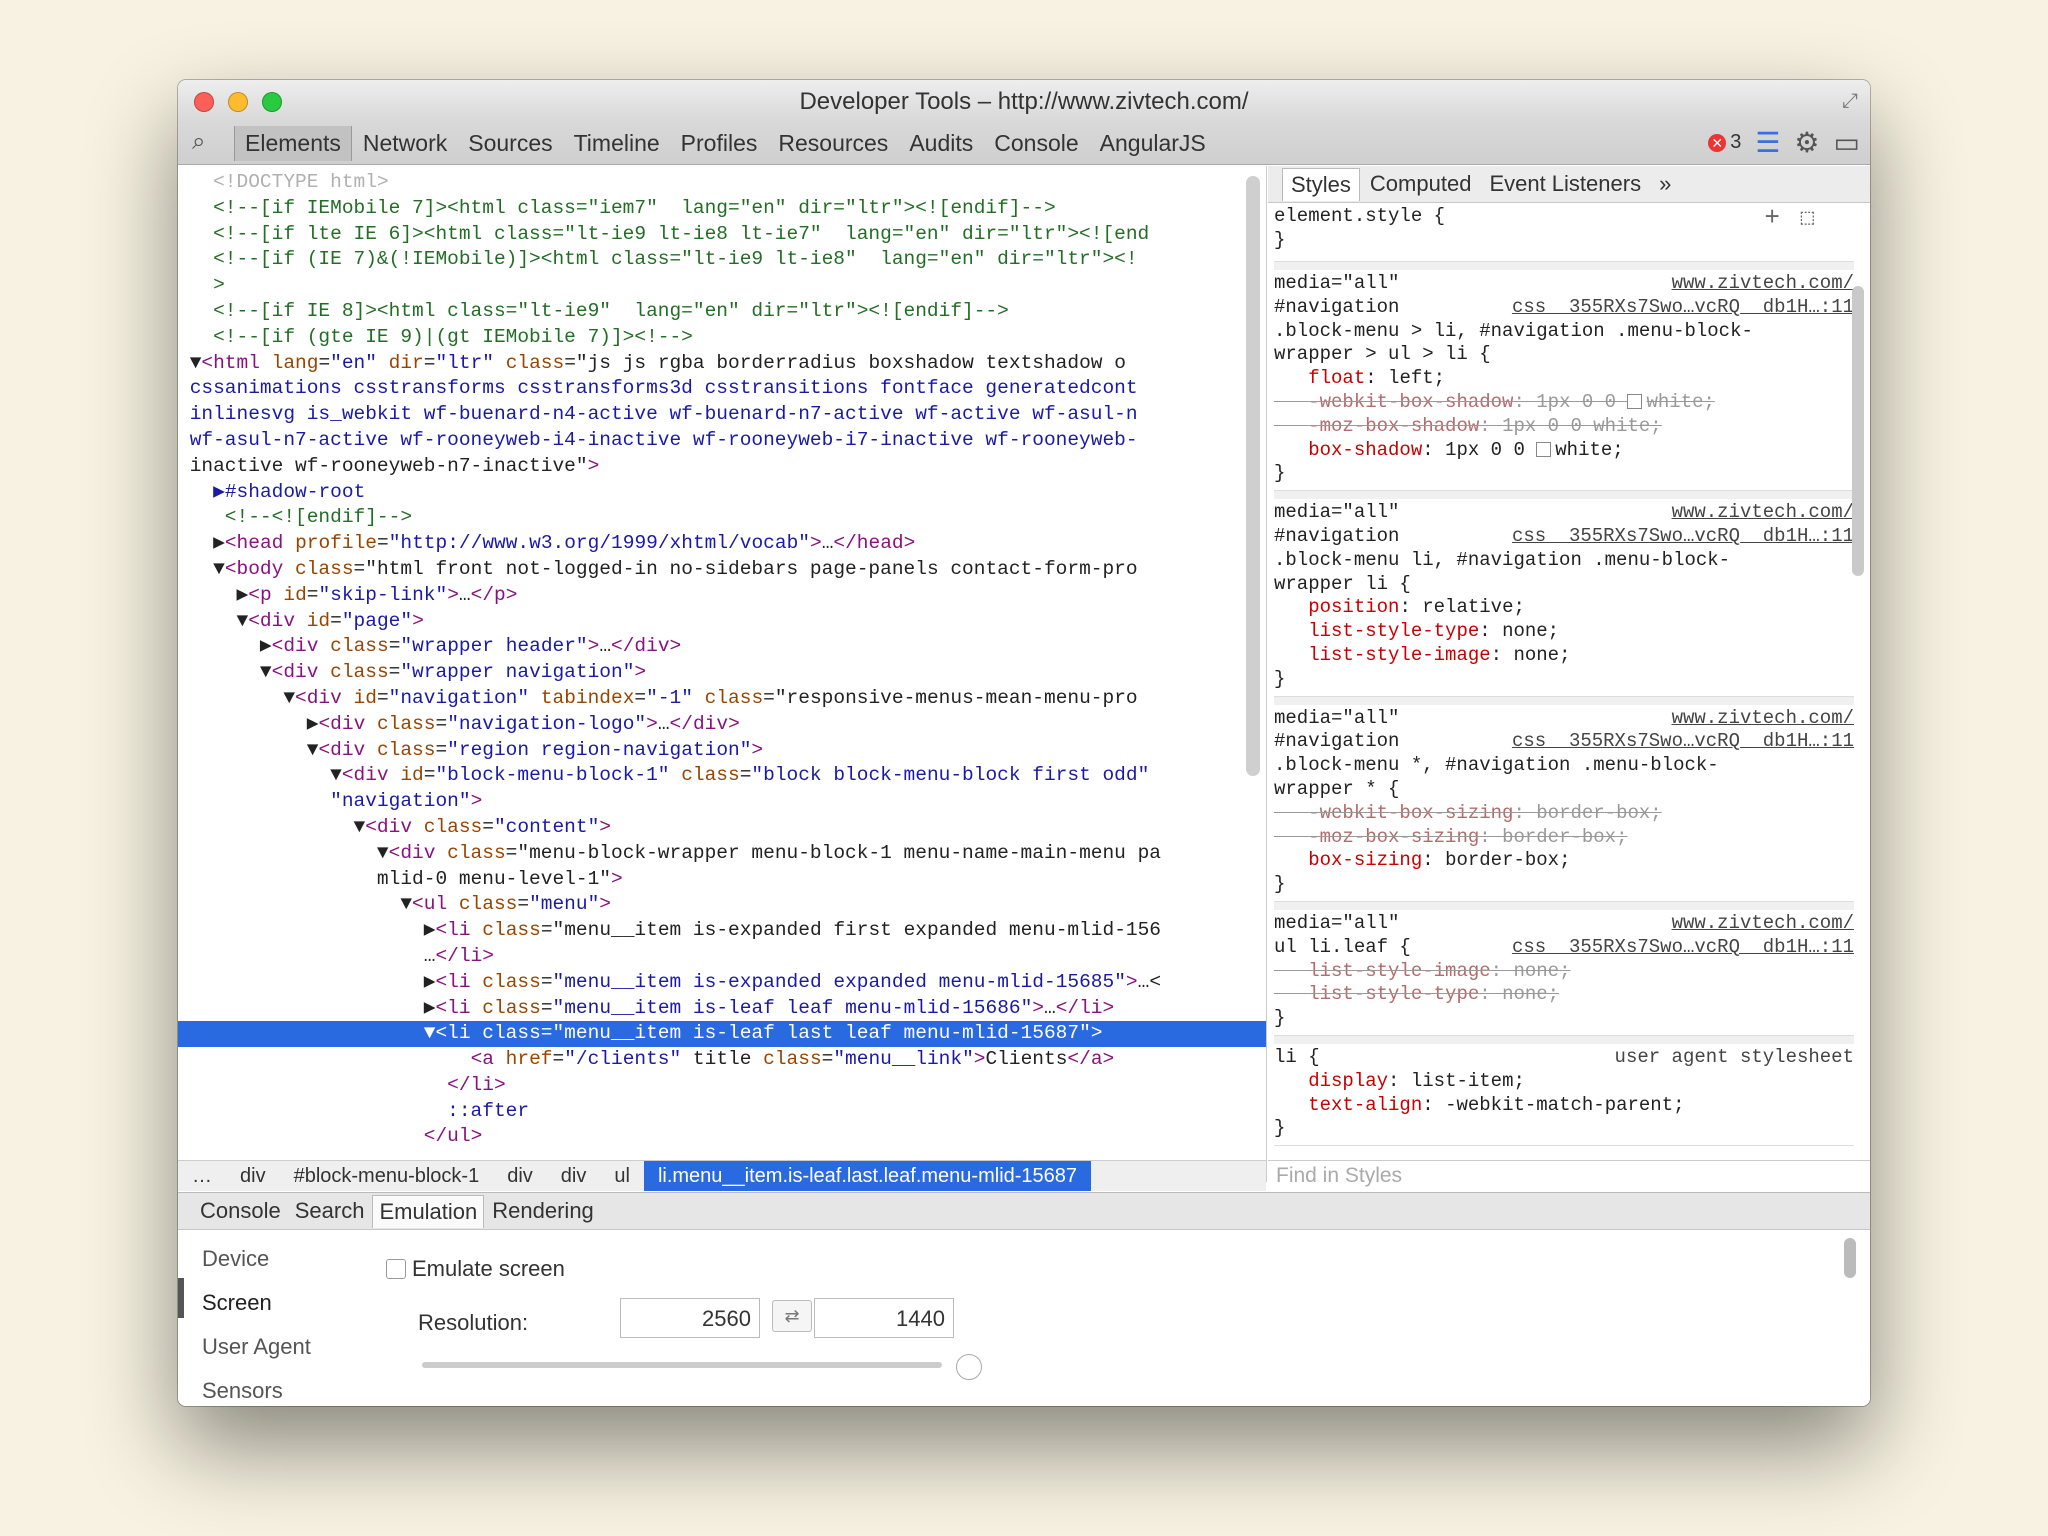  I want to click on dock-icon: ▭, so click(1847, 142).